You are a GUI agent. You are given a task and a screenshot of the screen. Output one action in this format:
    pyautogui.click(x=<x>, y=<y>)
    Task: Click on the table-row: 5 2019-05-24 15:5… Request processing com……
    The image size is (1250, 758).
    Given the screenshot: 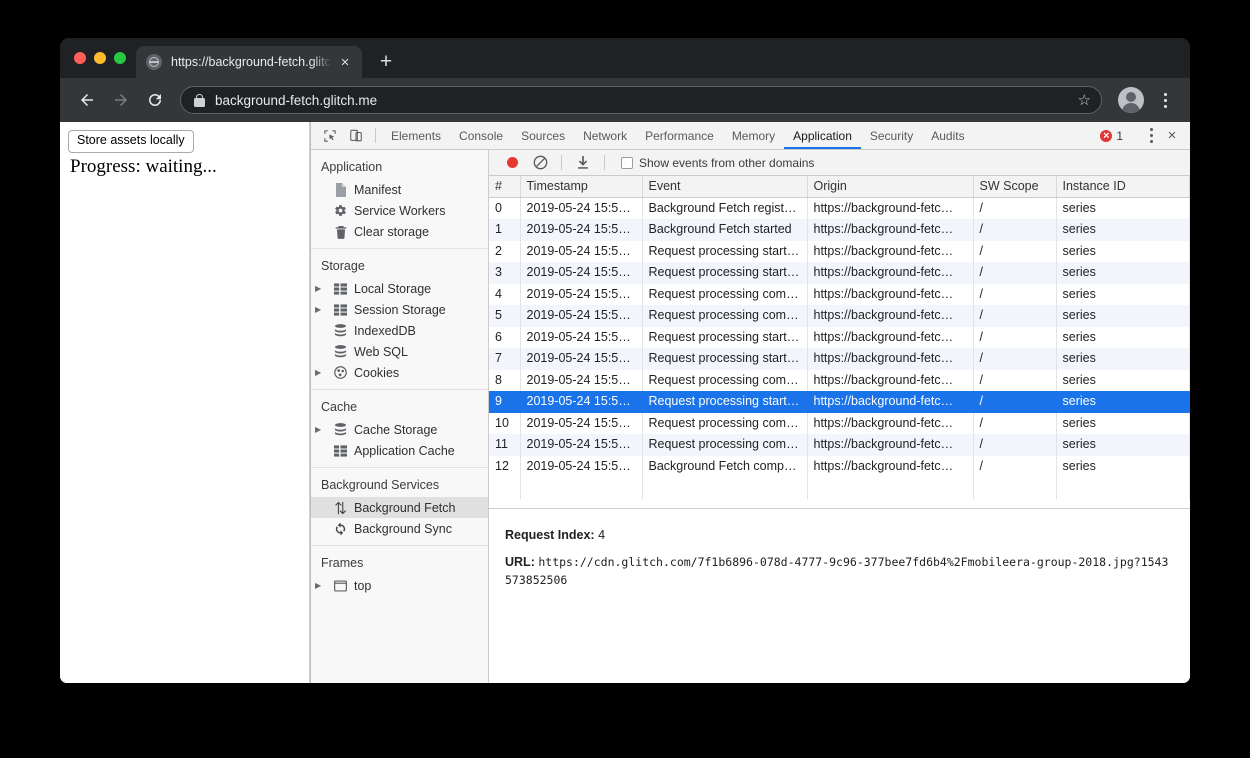 What is the action you would take?
    pyautogui.click(x=839, y=316)
    